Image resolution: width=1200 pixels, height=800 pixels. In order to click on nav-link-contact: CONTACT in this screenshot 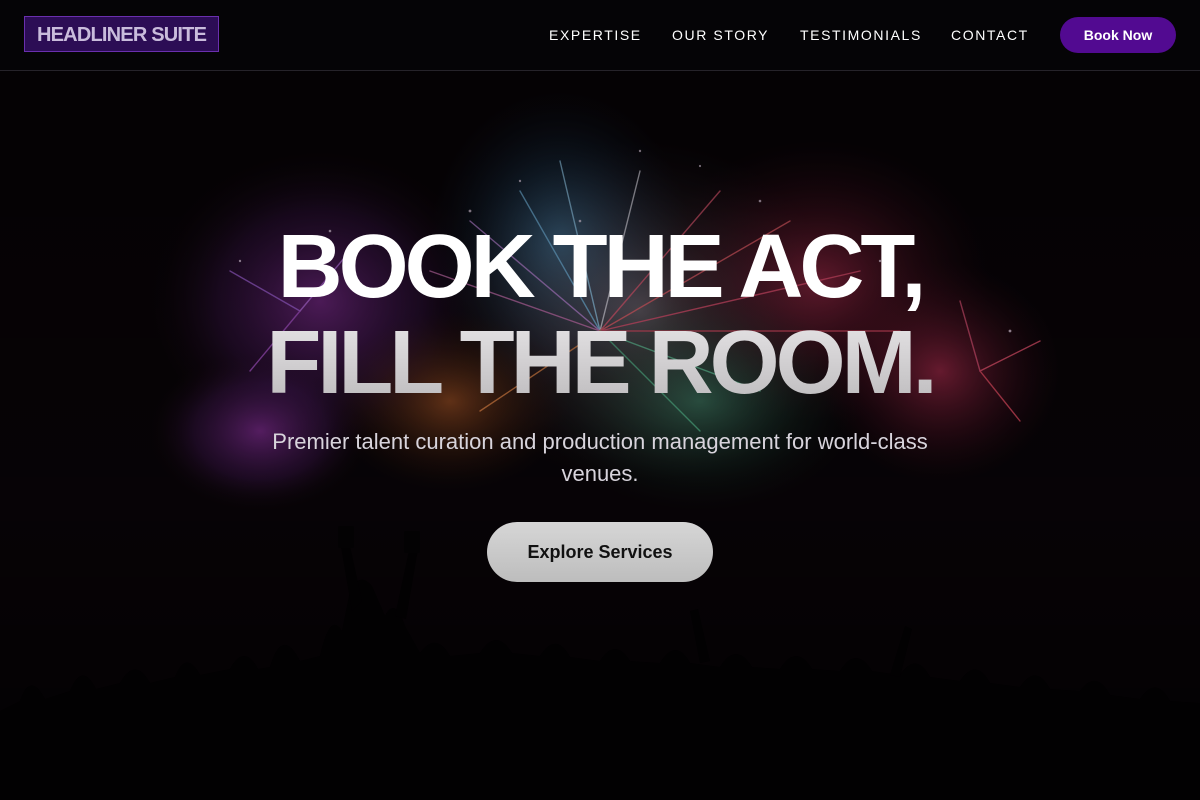, I will do `click(990, 35)`.